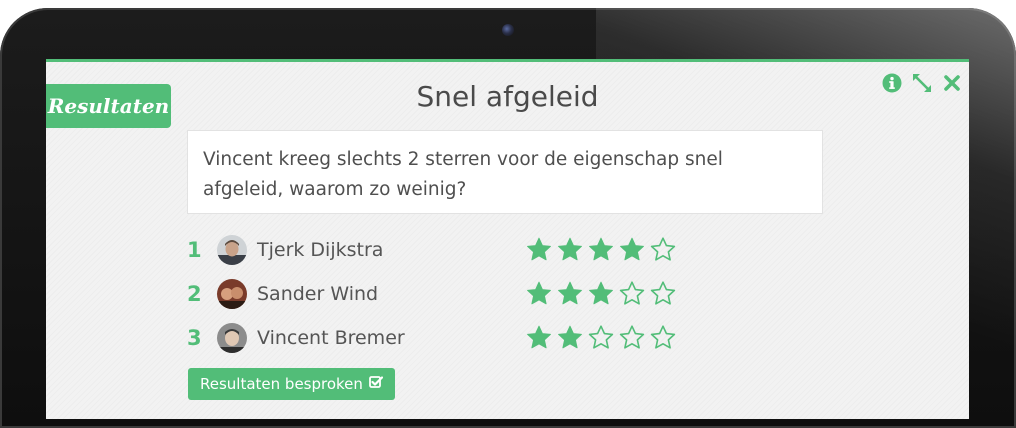  I want to click on person-name: Tjerk Dijkstra, so click(320, 250).